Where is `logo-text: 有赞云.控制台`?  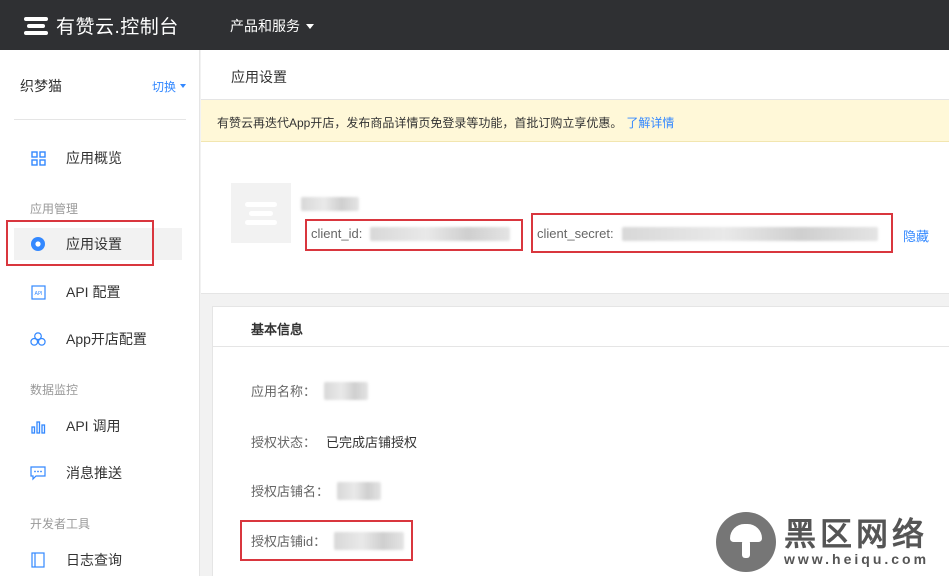
logo-text: 有赞云.控制台 is located at coordinates (117, 27).